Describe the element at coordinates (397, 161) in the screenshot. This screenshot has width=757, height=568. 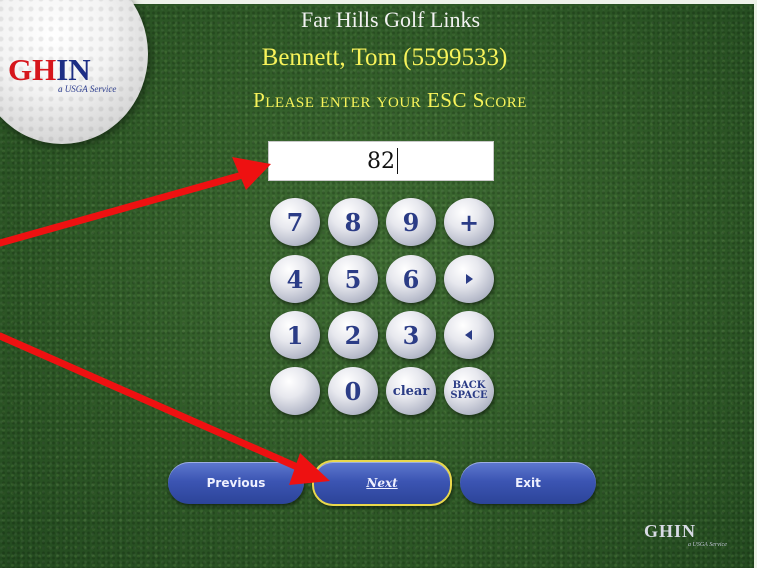
I see `text-caret` at that location.